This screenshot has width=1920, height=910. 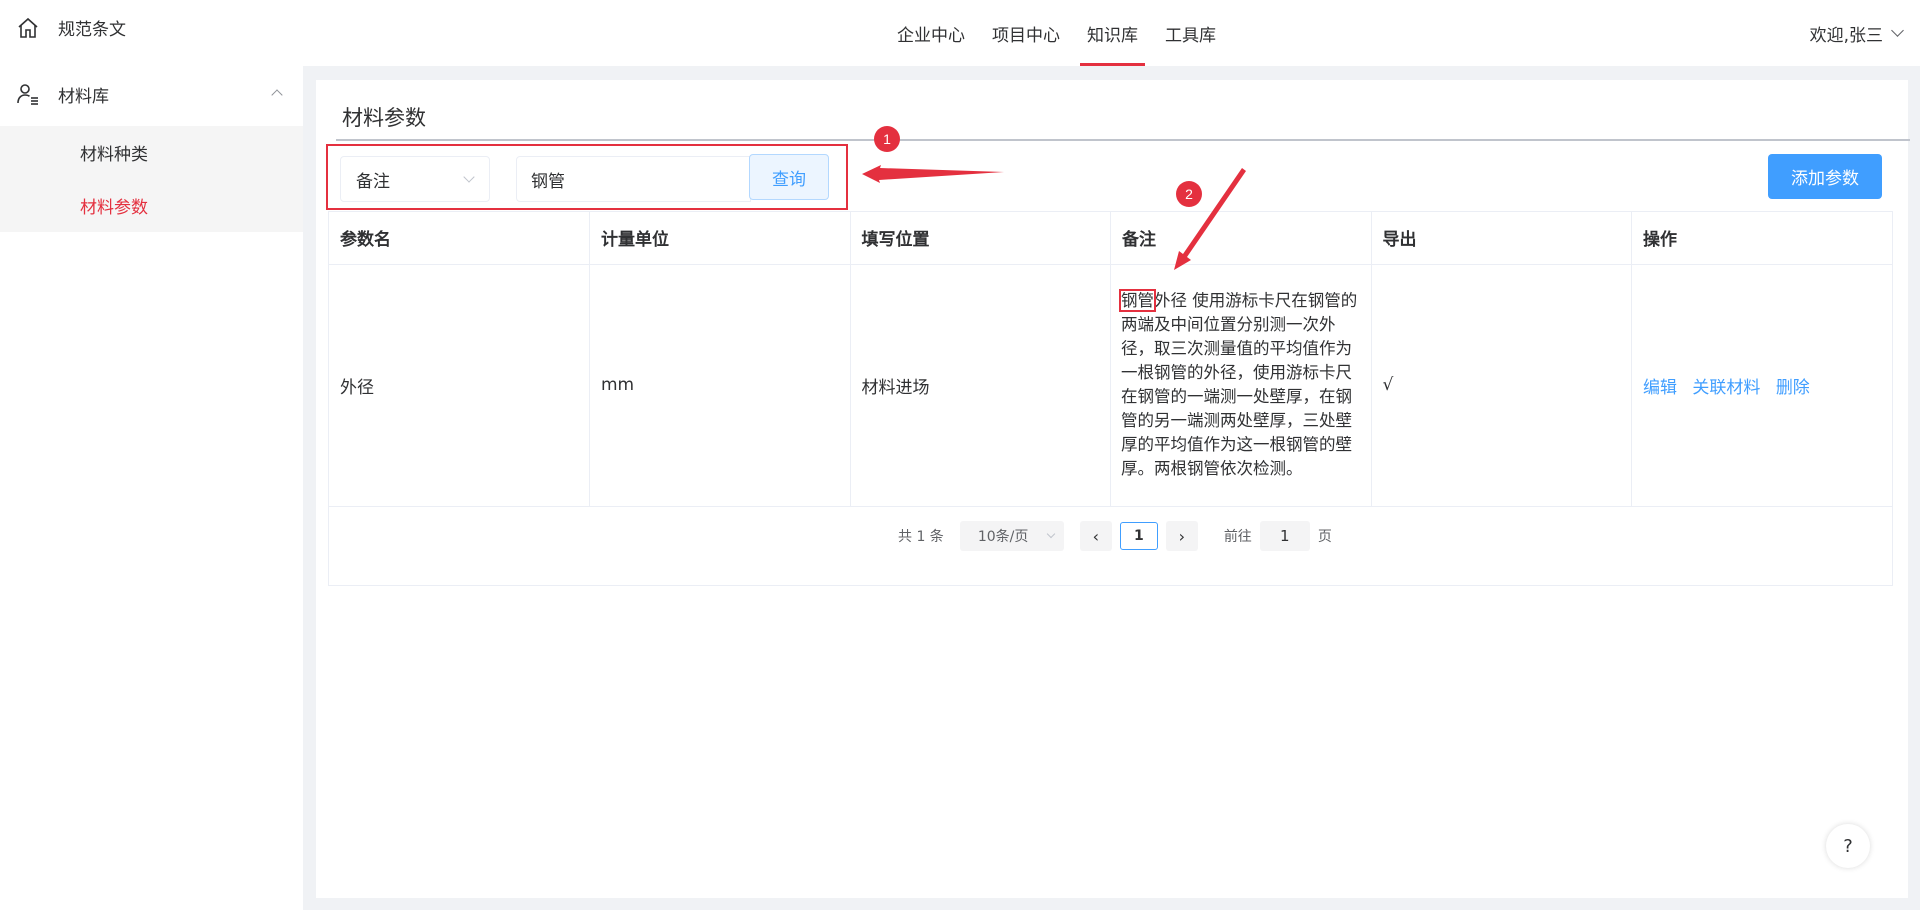 I want to click on page-title: 材料参数, so click(x=384, y=118).